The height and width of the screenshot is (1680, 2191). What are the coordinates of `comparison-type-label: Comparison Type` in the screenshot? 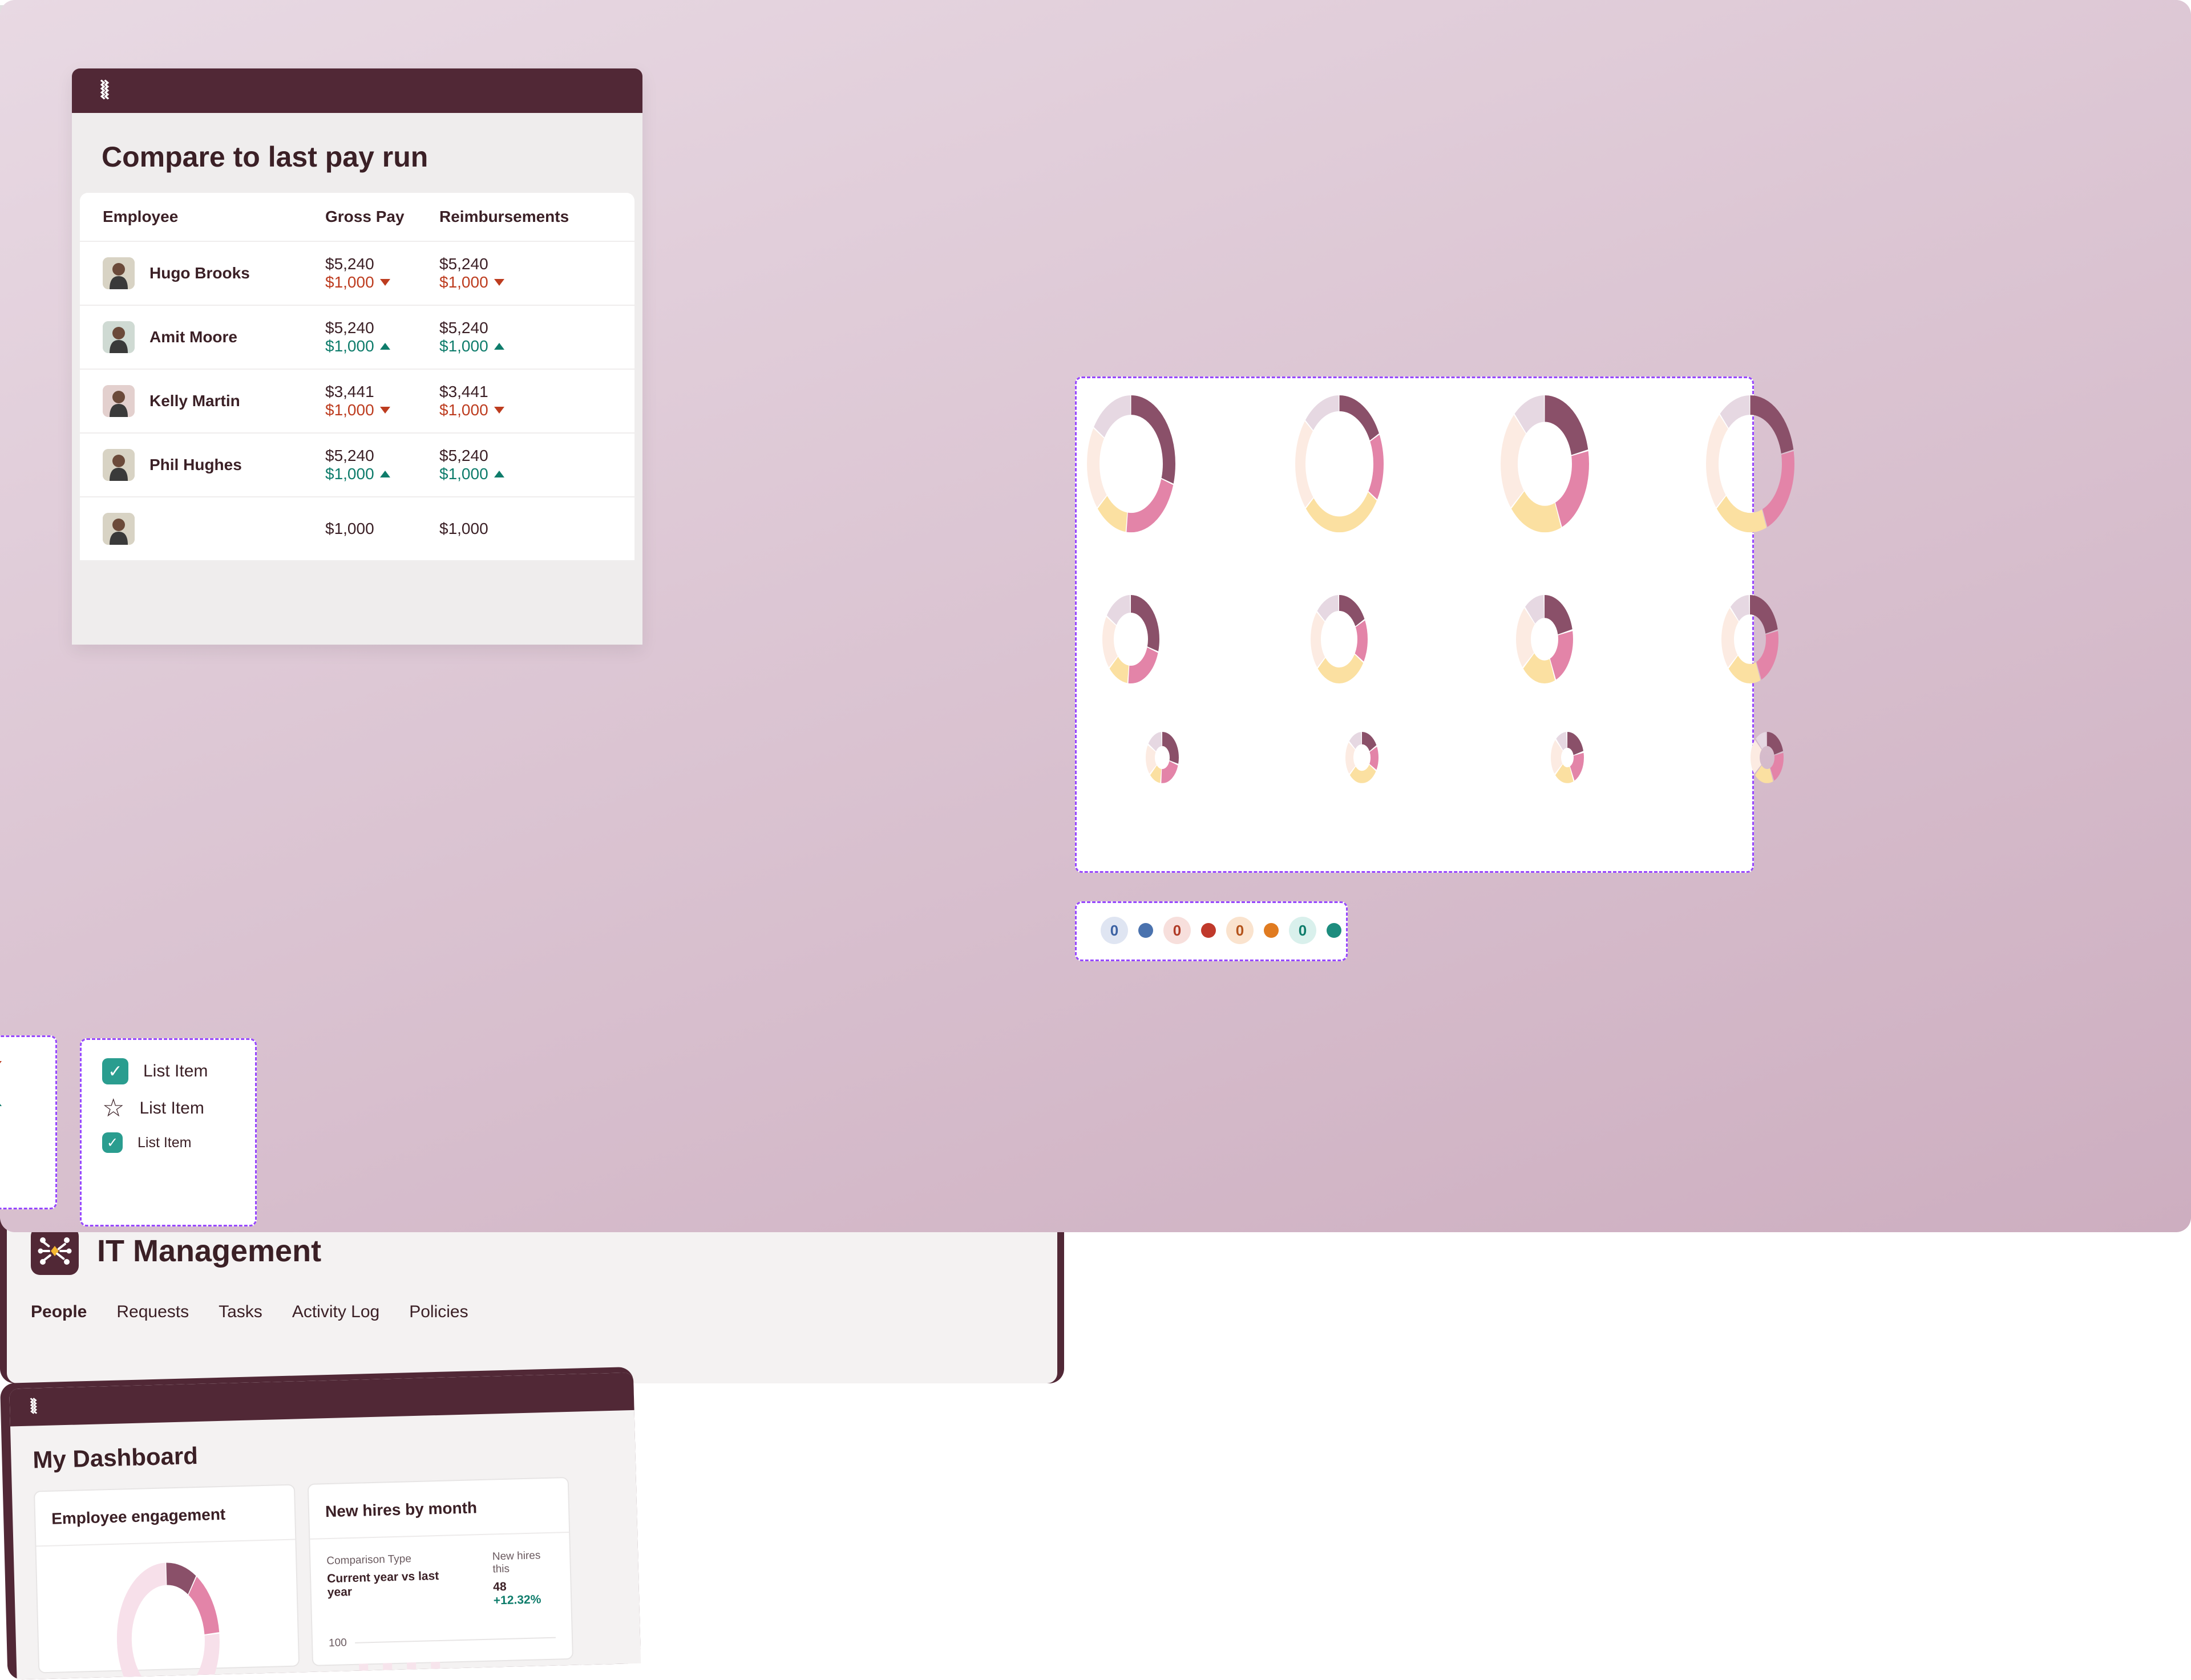 It's located at (369, 1561).